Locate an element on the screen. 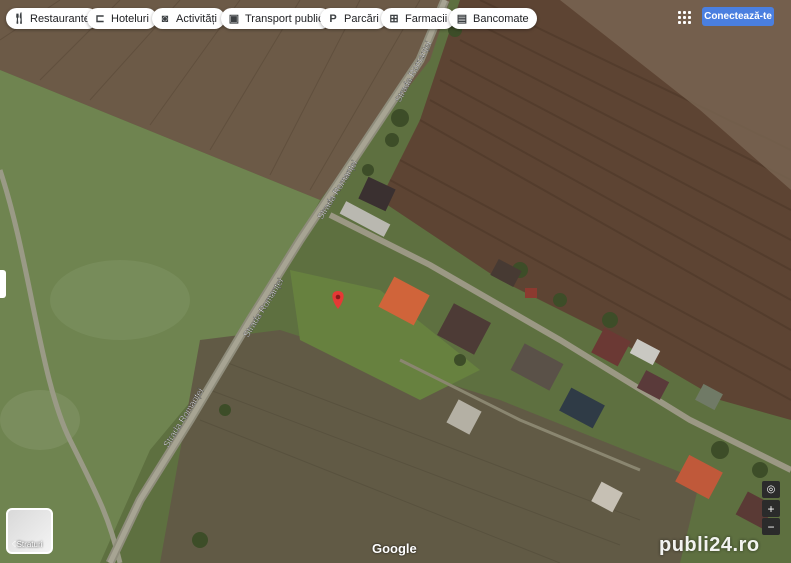 The width and height of the screenshot is (791, 563). layers-label: Straturi is located at coordinates (29, 544).